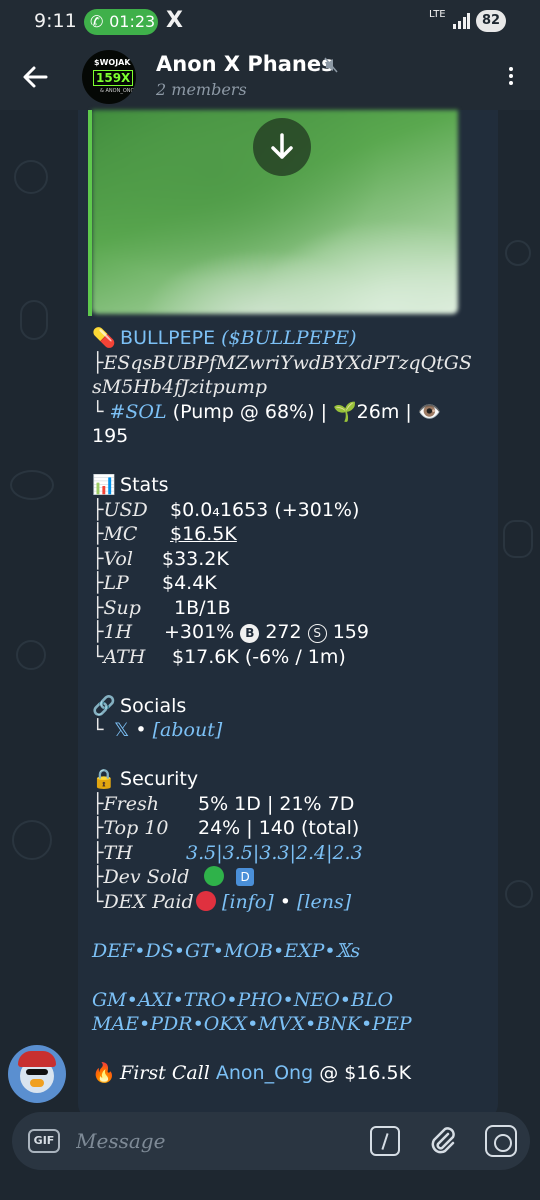 The image size is (540, 1200). I want to click on avatar-text-main: 159X, so click(113, 78).